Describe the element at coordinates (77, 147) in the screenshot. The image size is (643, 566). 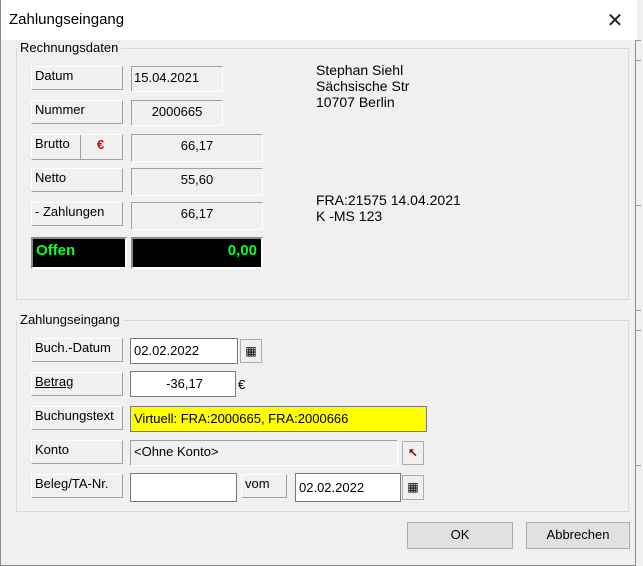
I see `brutto-label-box: Brutto` at that location.